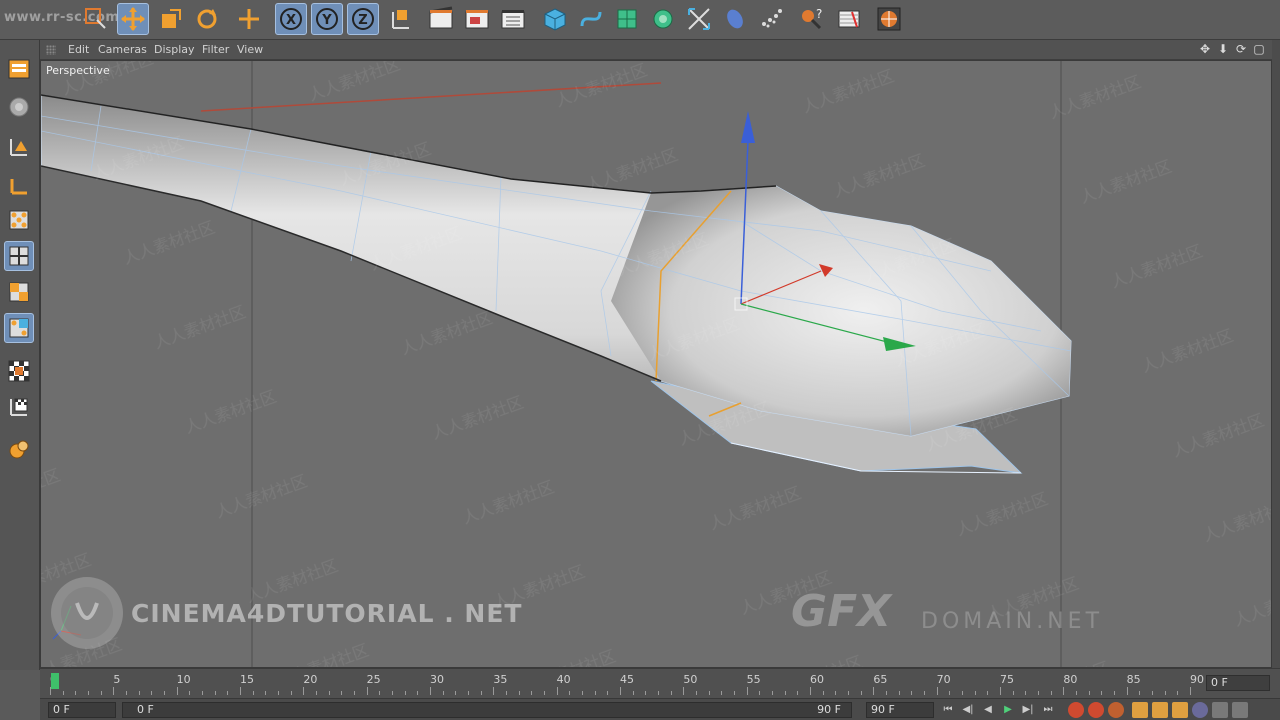 This screenshot has height=720, width=1280. Describe the element at coordinates (1048, 710) in the screenshot. I see `go-to-end-icon: ⏭` at that location.